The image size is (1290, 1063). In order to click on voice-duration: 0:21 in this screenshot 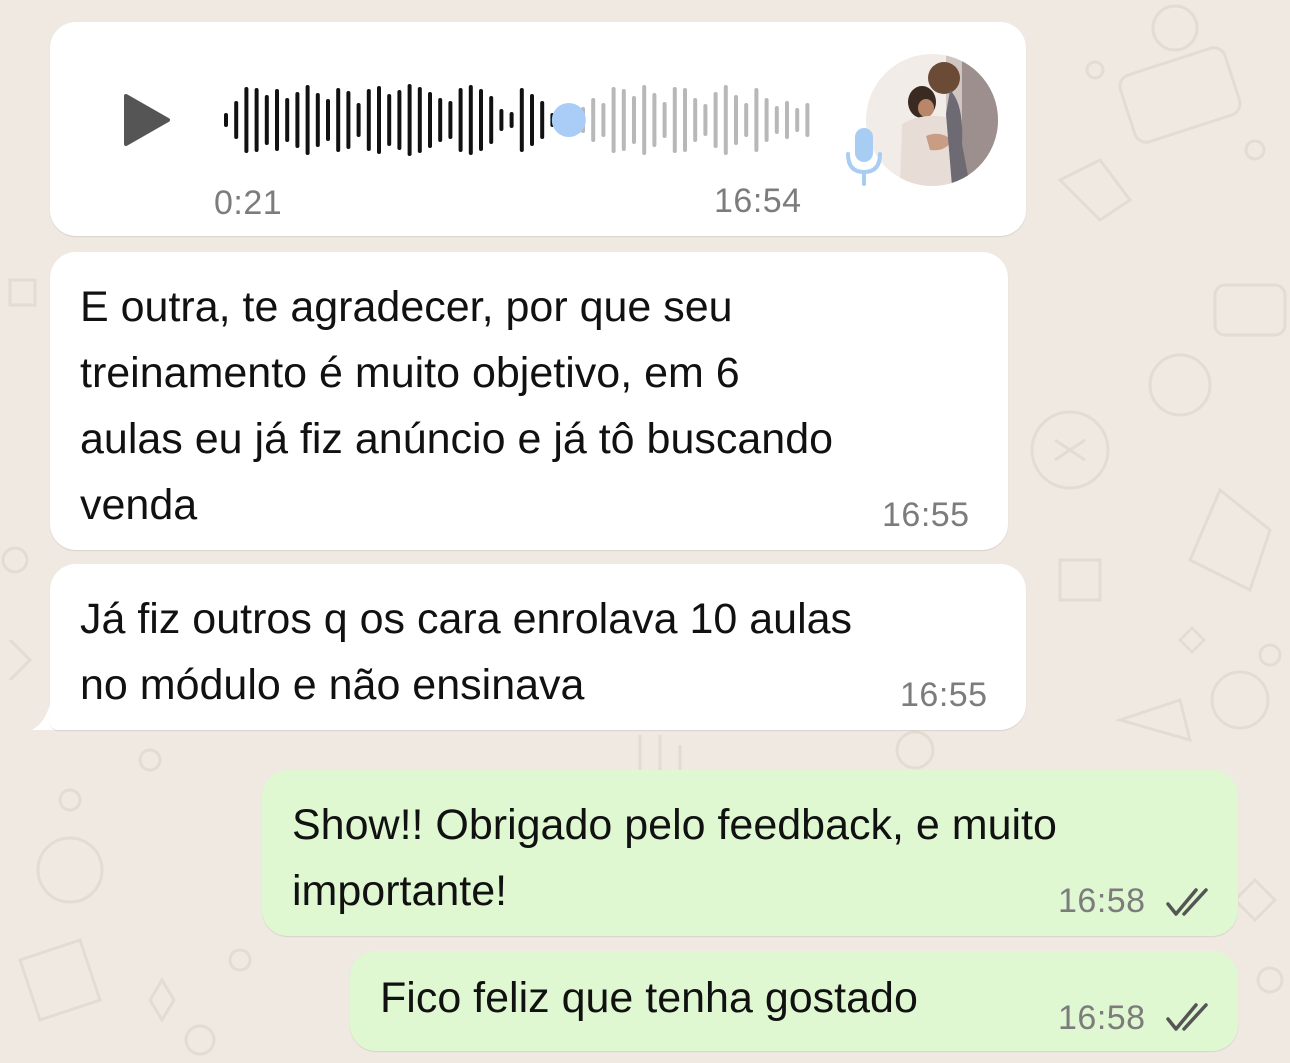, I will do `click(248, 203)`.